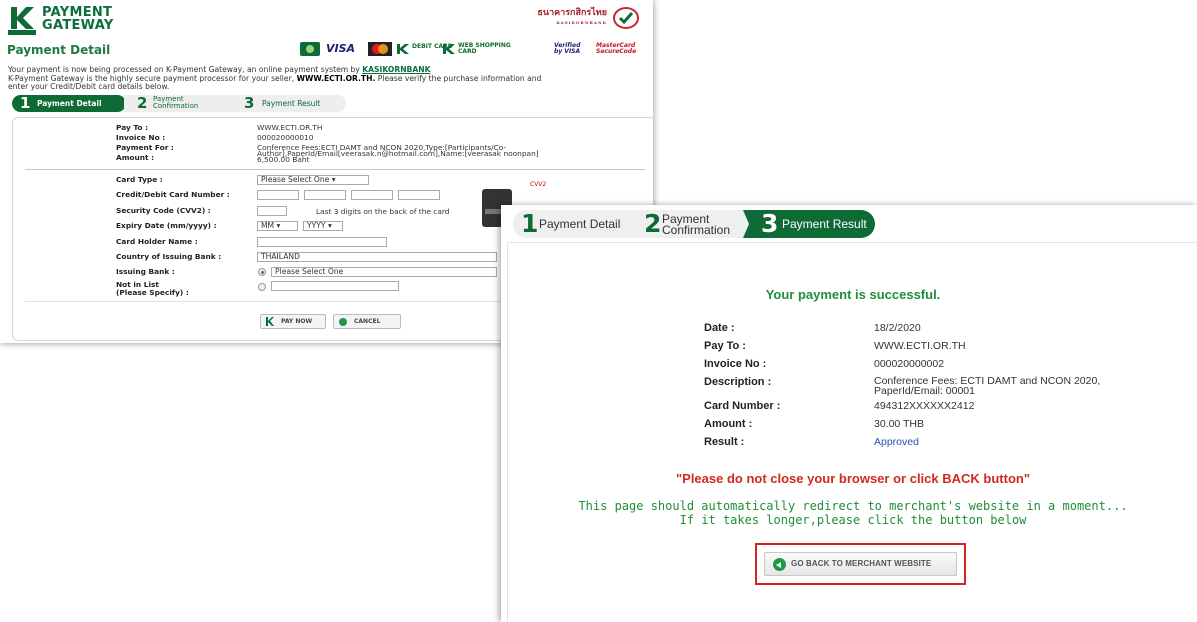  I want to click on mastercard-icon, so click(380, 49).